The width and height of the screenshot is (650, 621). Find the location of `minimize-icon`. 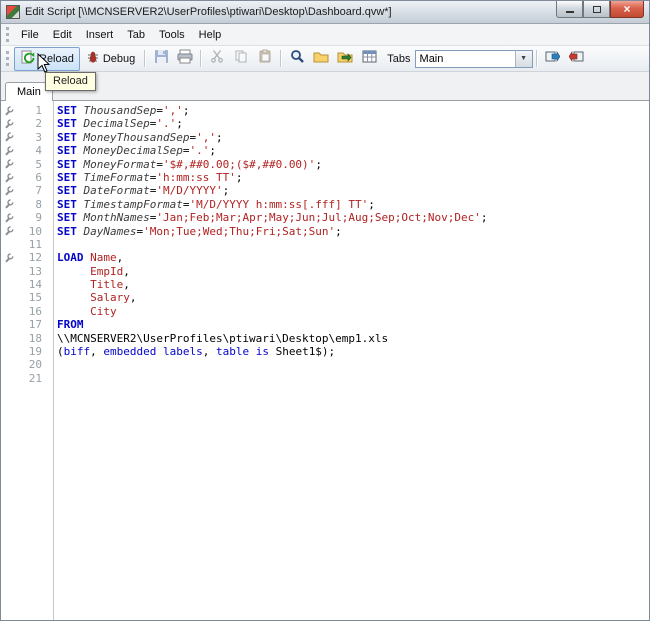

minimize-icon is located at coordinates (569, 12).